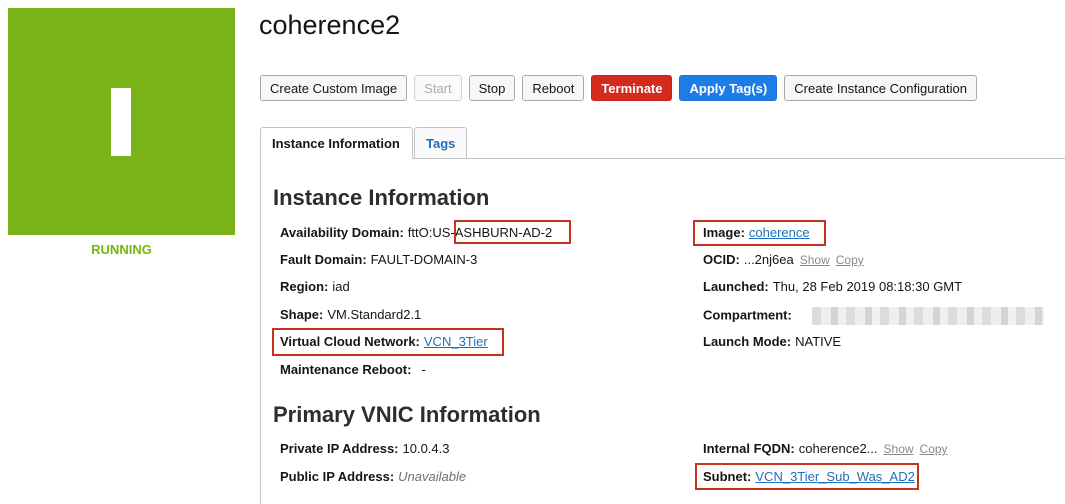  I want to click on shape-label: Shape:, so click(302, 314).